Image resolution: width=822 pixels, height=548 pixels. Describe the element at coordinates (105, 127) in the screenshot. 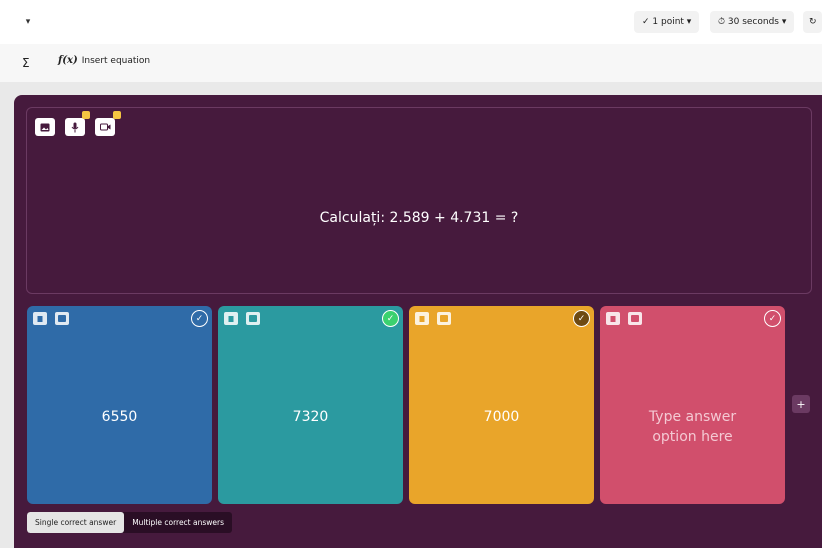

I see `video-icon` at that location.